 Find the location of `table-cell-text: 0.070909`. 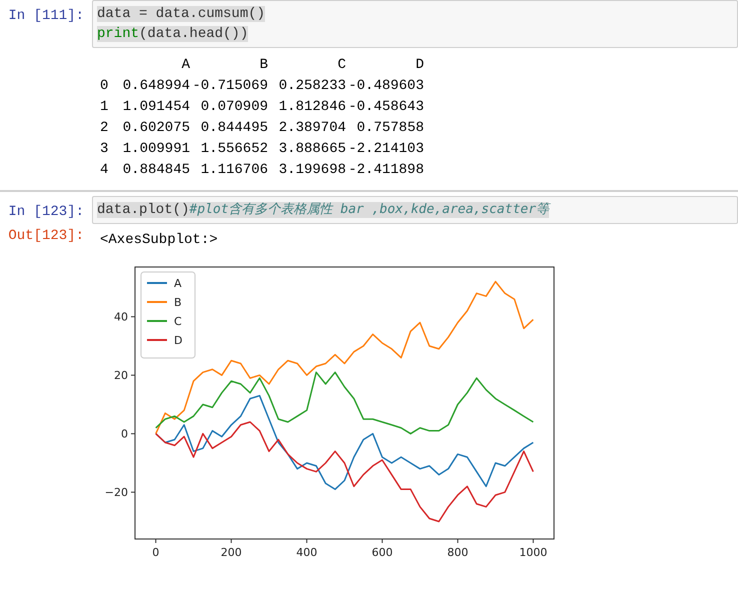

table-cell-text: 0.070909 is located at coordinates (234, 107).